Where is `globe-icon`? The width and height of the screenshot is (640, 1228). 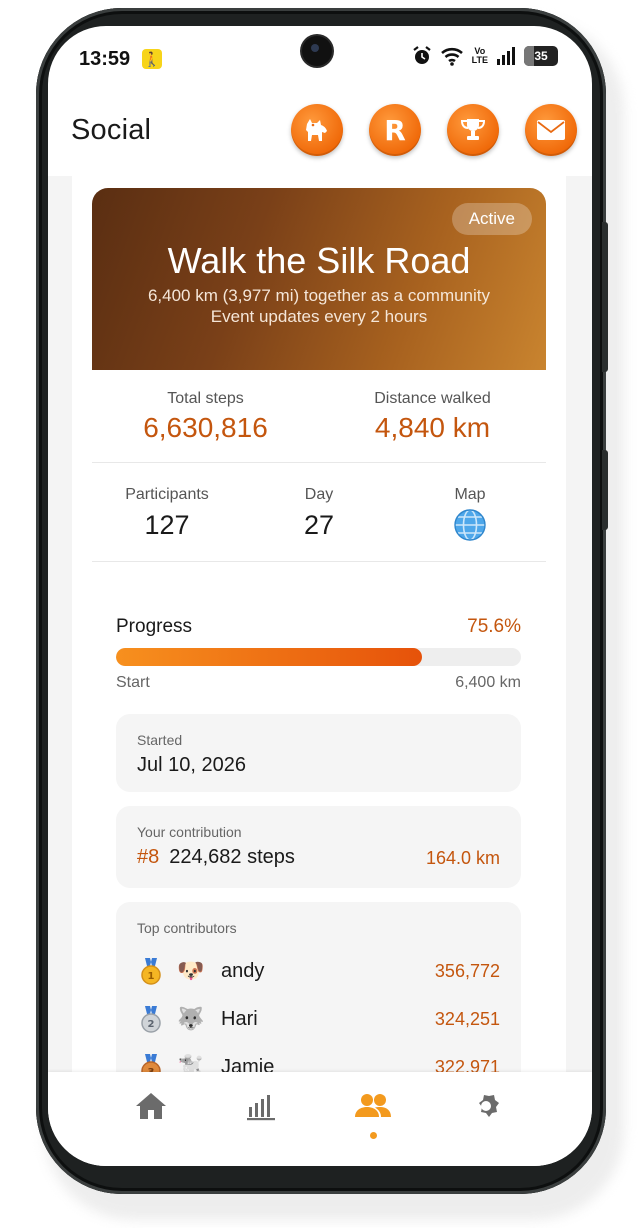 globe-icon is located at coordinates (470, 525).